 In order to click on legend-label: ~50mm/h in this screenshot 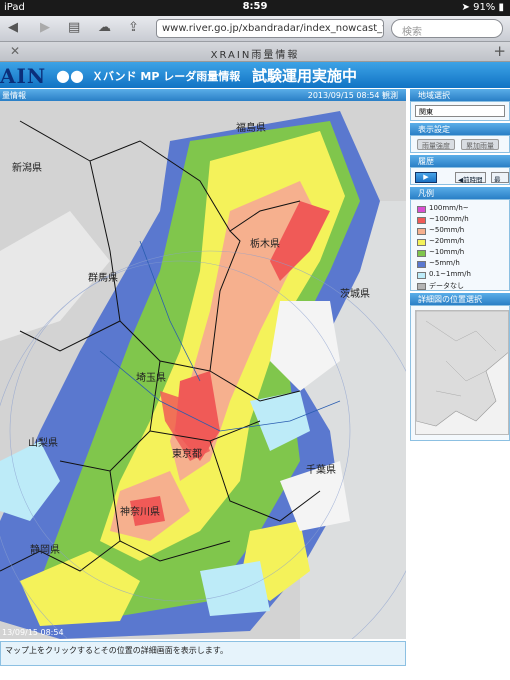, I will do `click(447, 230)`.